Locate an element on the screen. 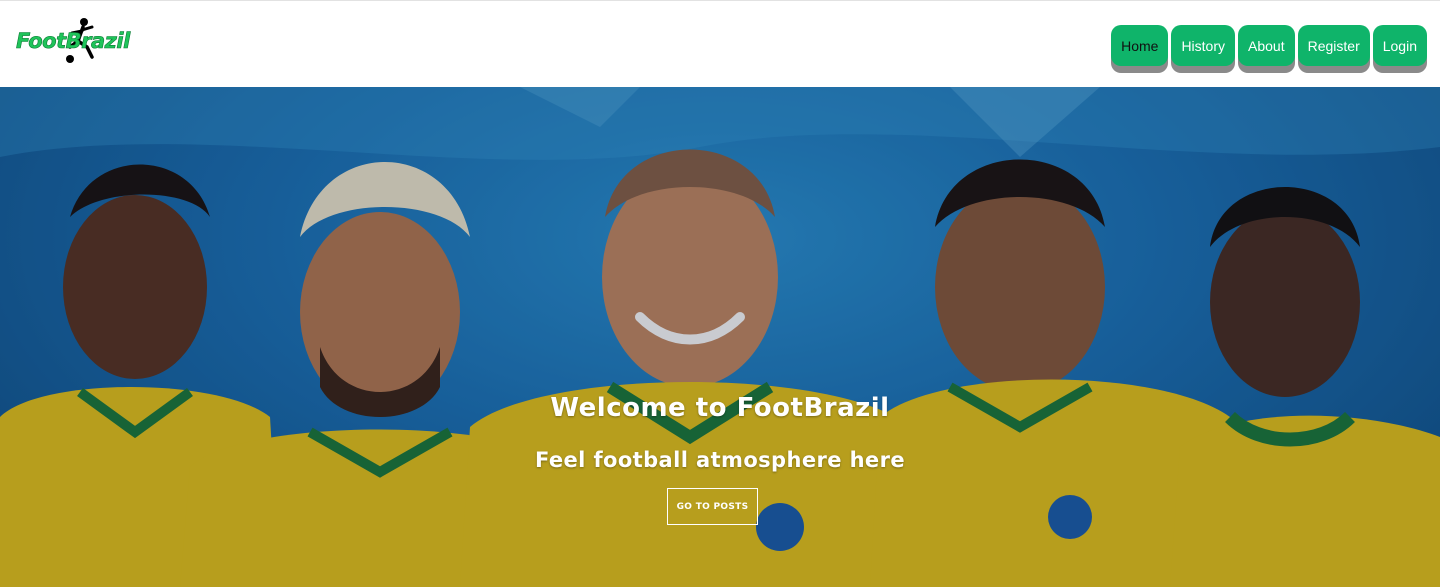 Image resolution: width=1440 pixels, height=587 pixels. go-to-posts-button: GO TO POSTS is located at coordinates (712, 506).